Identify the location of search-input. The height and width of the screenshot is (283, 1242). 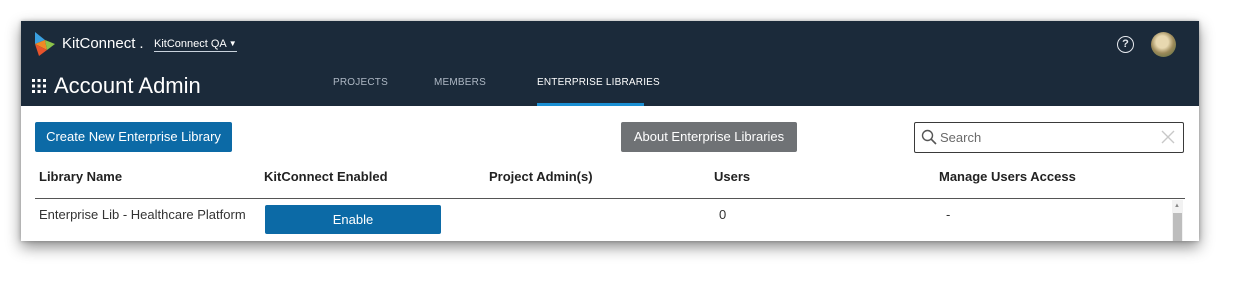
(1047, 137).